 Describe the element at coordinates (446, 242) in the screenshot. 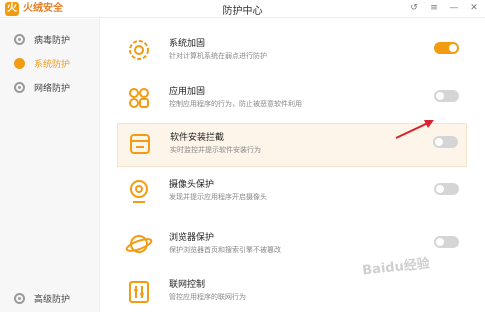

I see `browser-toggle` at that location.